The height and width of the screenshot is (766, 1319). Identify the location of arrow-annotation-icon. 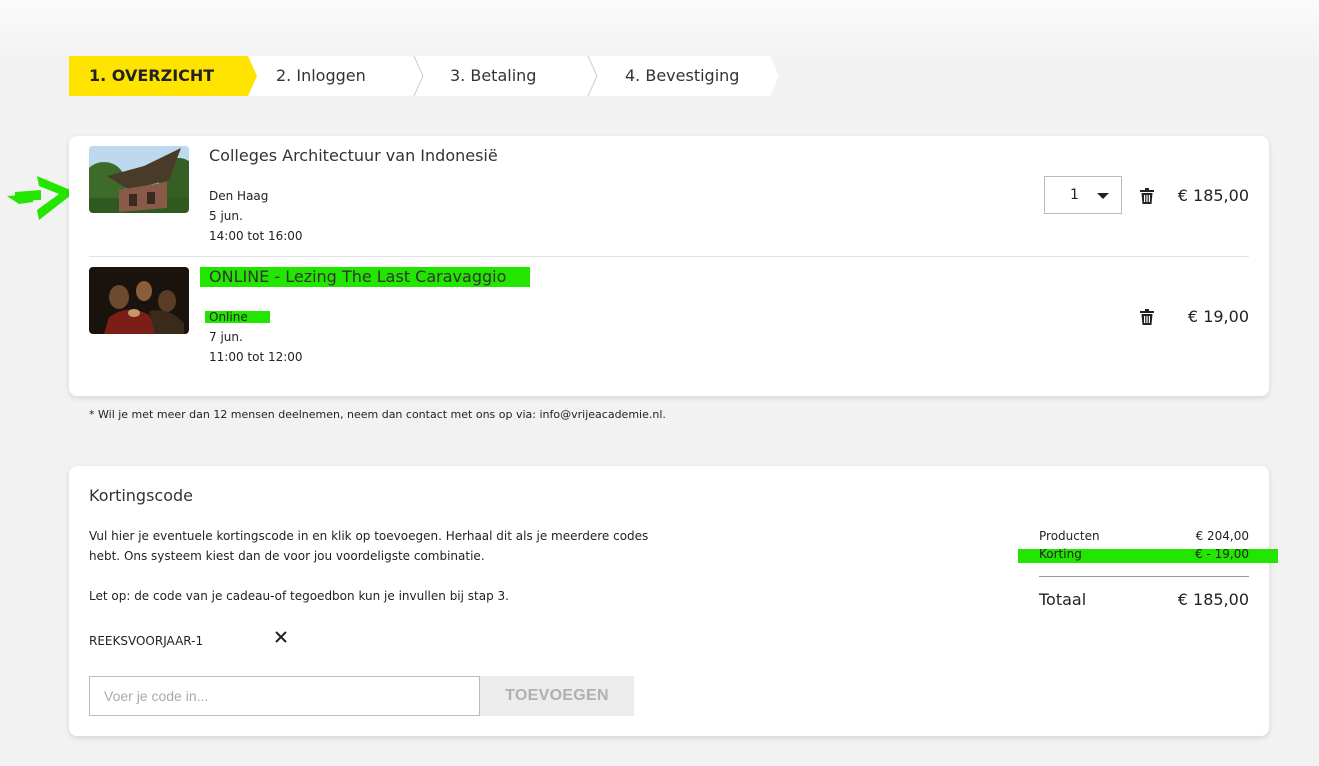
(41, 198).